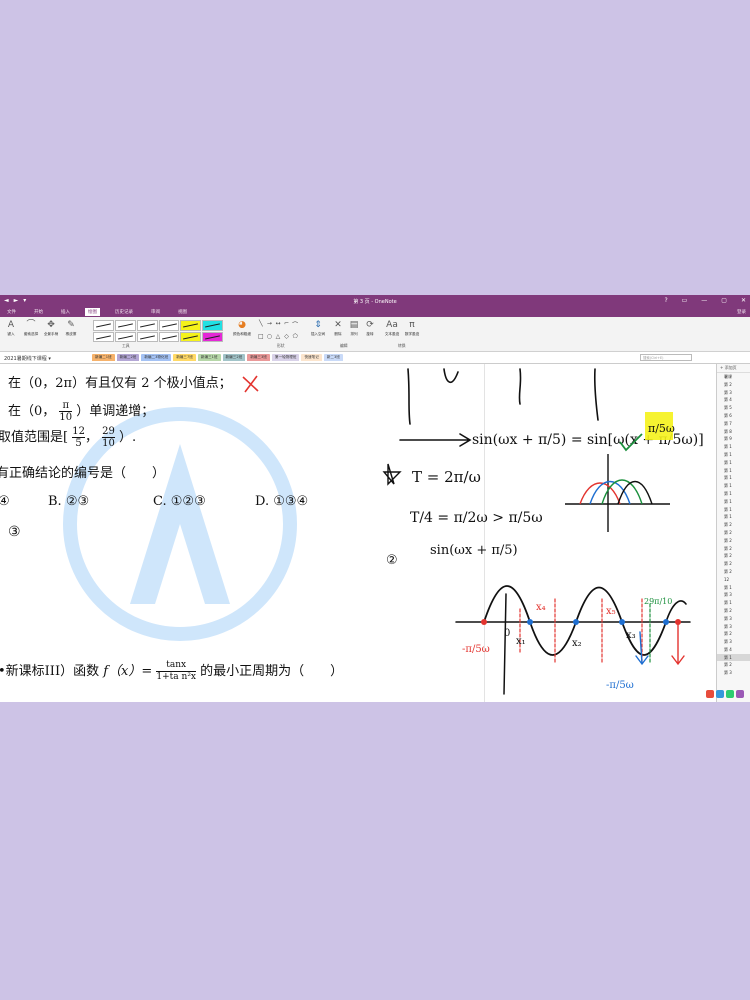 The image size is (750, 1000). Describe the element at coordinates (665, 300) in the screenshot. I see `help-icon: ?` at that location.